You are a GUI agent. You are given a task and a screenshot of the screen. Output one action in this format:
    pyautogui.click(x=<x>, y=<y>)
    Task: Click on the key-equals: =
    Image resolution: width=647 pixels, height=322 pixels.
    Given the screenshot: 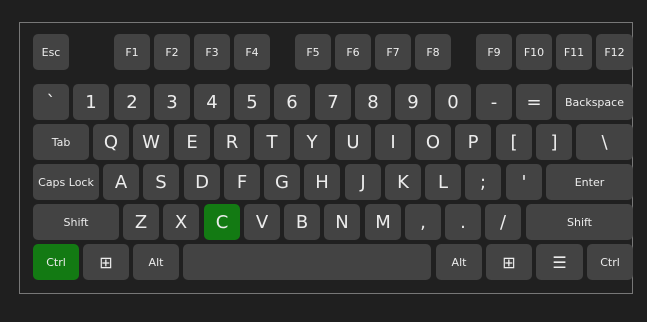 What is the action you would take?
    pyautogui.click(x=534, y=102)
    